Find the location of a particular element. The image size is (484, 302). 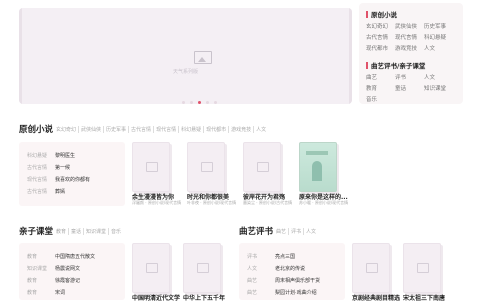

panel-link: 音乐 is located at coordinates (380, 99).